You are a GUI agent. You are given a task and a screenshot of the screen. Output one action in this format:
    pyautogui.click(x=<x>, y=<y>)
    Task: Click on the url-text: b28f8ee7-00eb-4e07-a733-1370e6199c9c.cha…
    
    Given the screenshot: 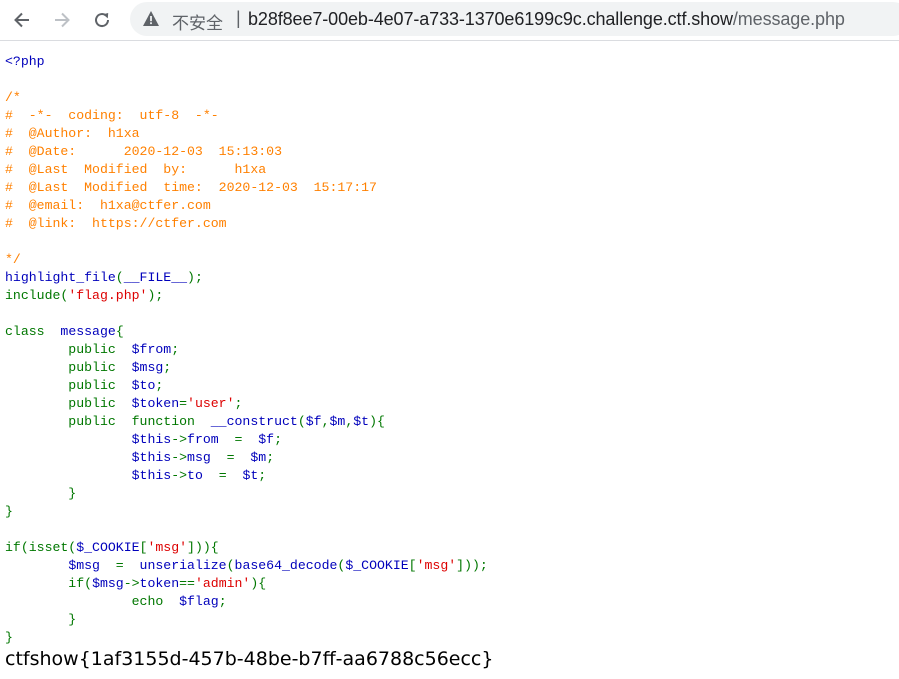 What is the action you would take?
    pyautogui.click(x=546, y=19)
    